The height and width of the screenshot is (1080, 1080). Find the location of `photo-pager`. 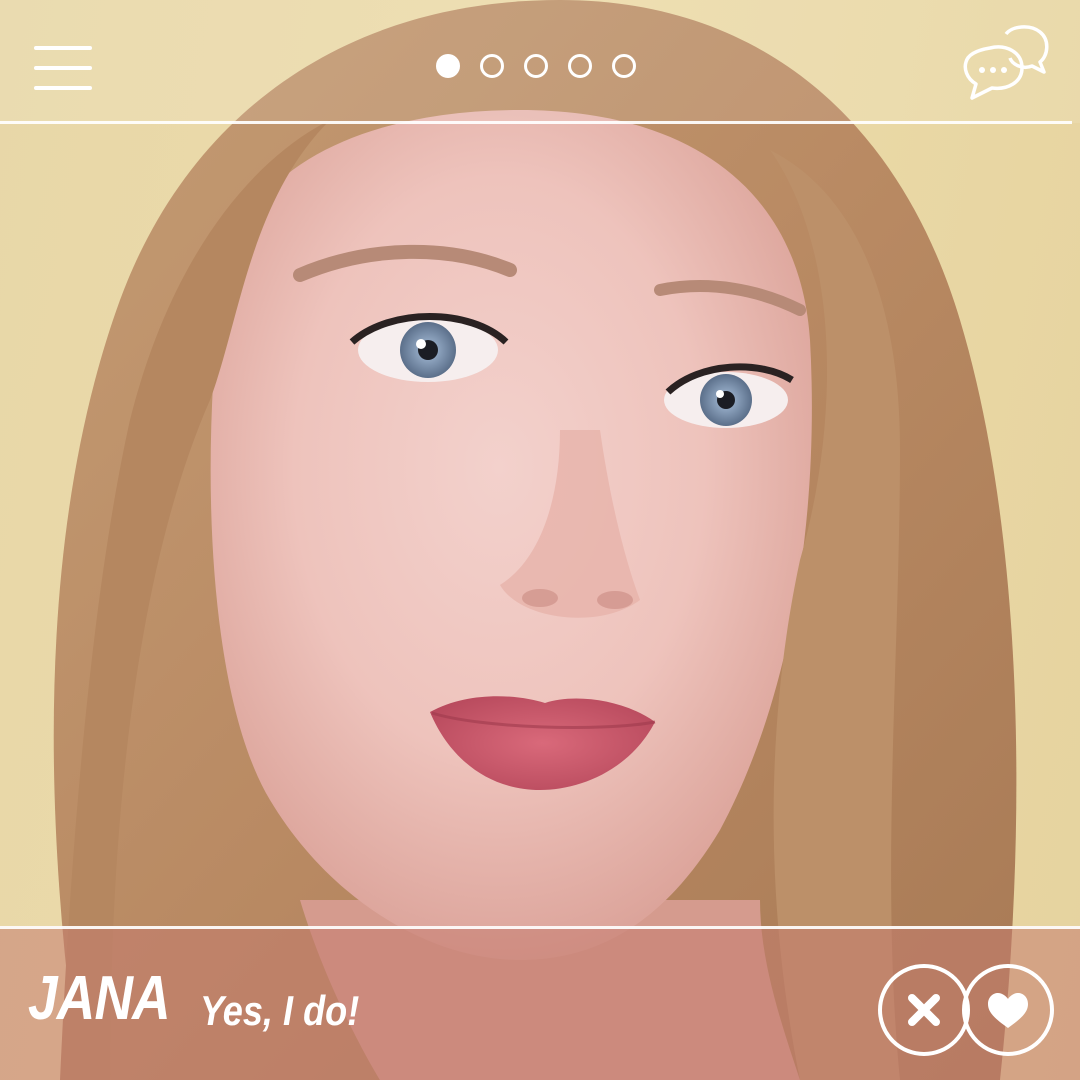

photo-pager is located at coordinates (536, 67).